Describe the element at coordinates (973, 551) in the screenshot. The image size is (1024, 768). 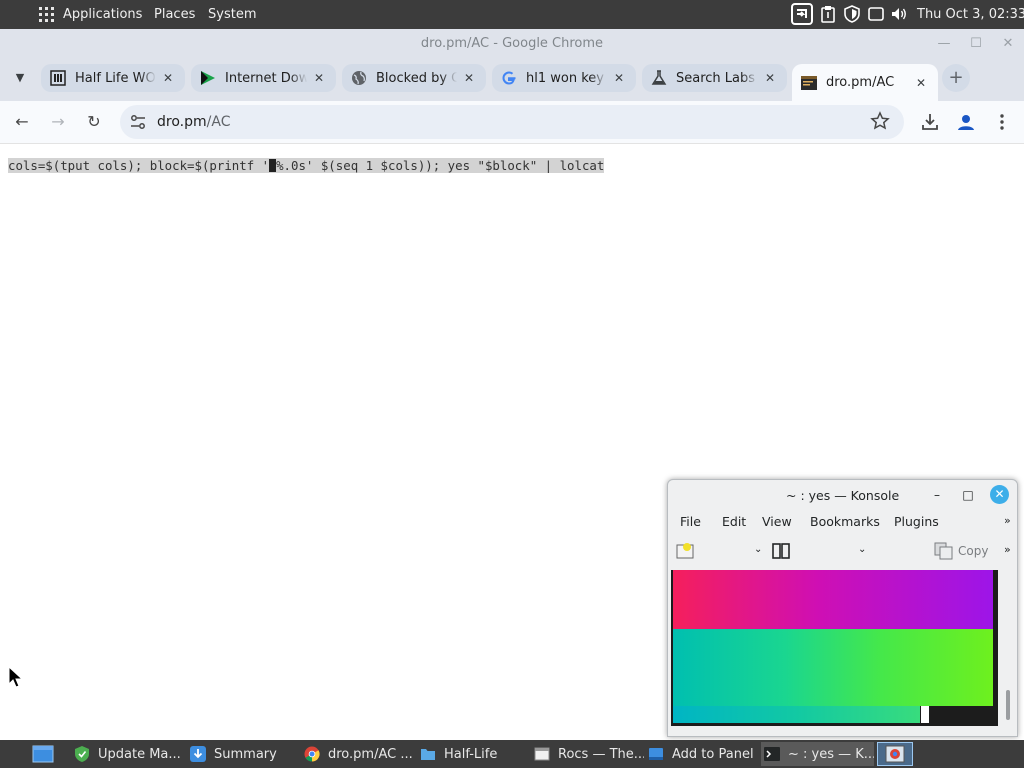
I see `copy-button: Copy` at that location.